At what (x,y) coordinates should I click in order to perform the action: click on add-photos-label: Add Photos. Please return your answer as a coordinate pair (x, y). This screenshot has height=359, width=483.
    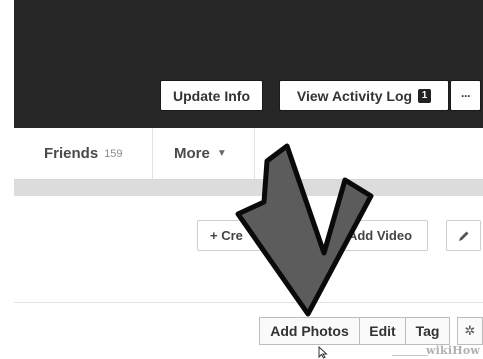
    Looking at the image, I should click on (309, 331).